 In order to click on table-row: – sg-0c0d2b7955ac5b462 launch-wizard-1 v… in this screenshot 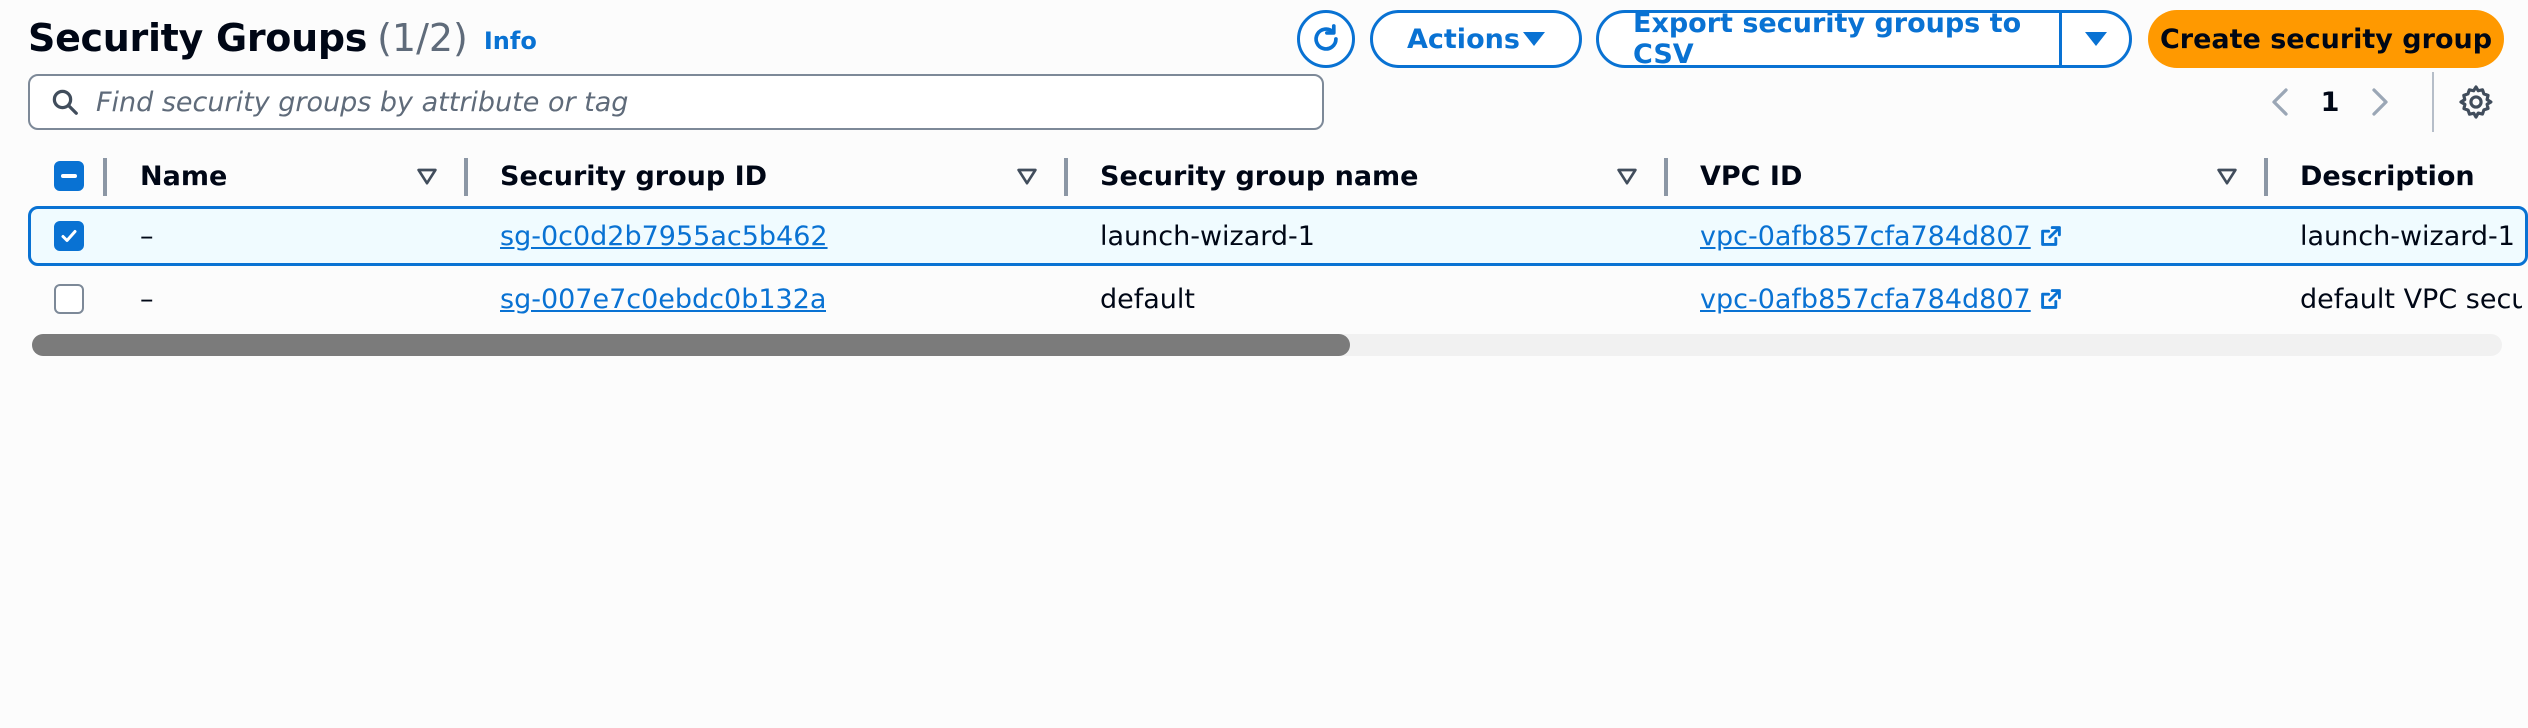, I will do `click(1278, 236)`.